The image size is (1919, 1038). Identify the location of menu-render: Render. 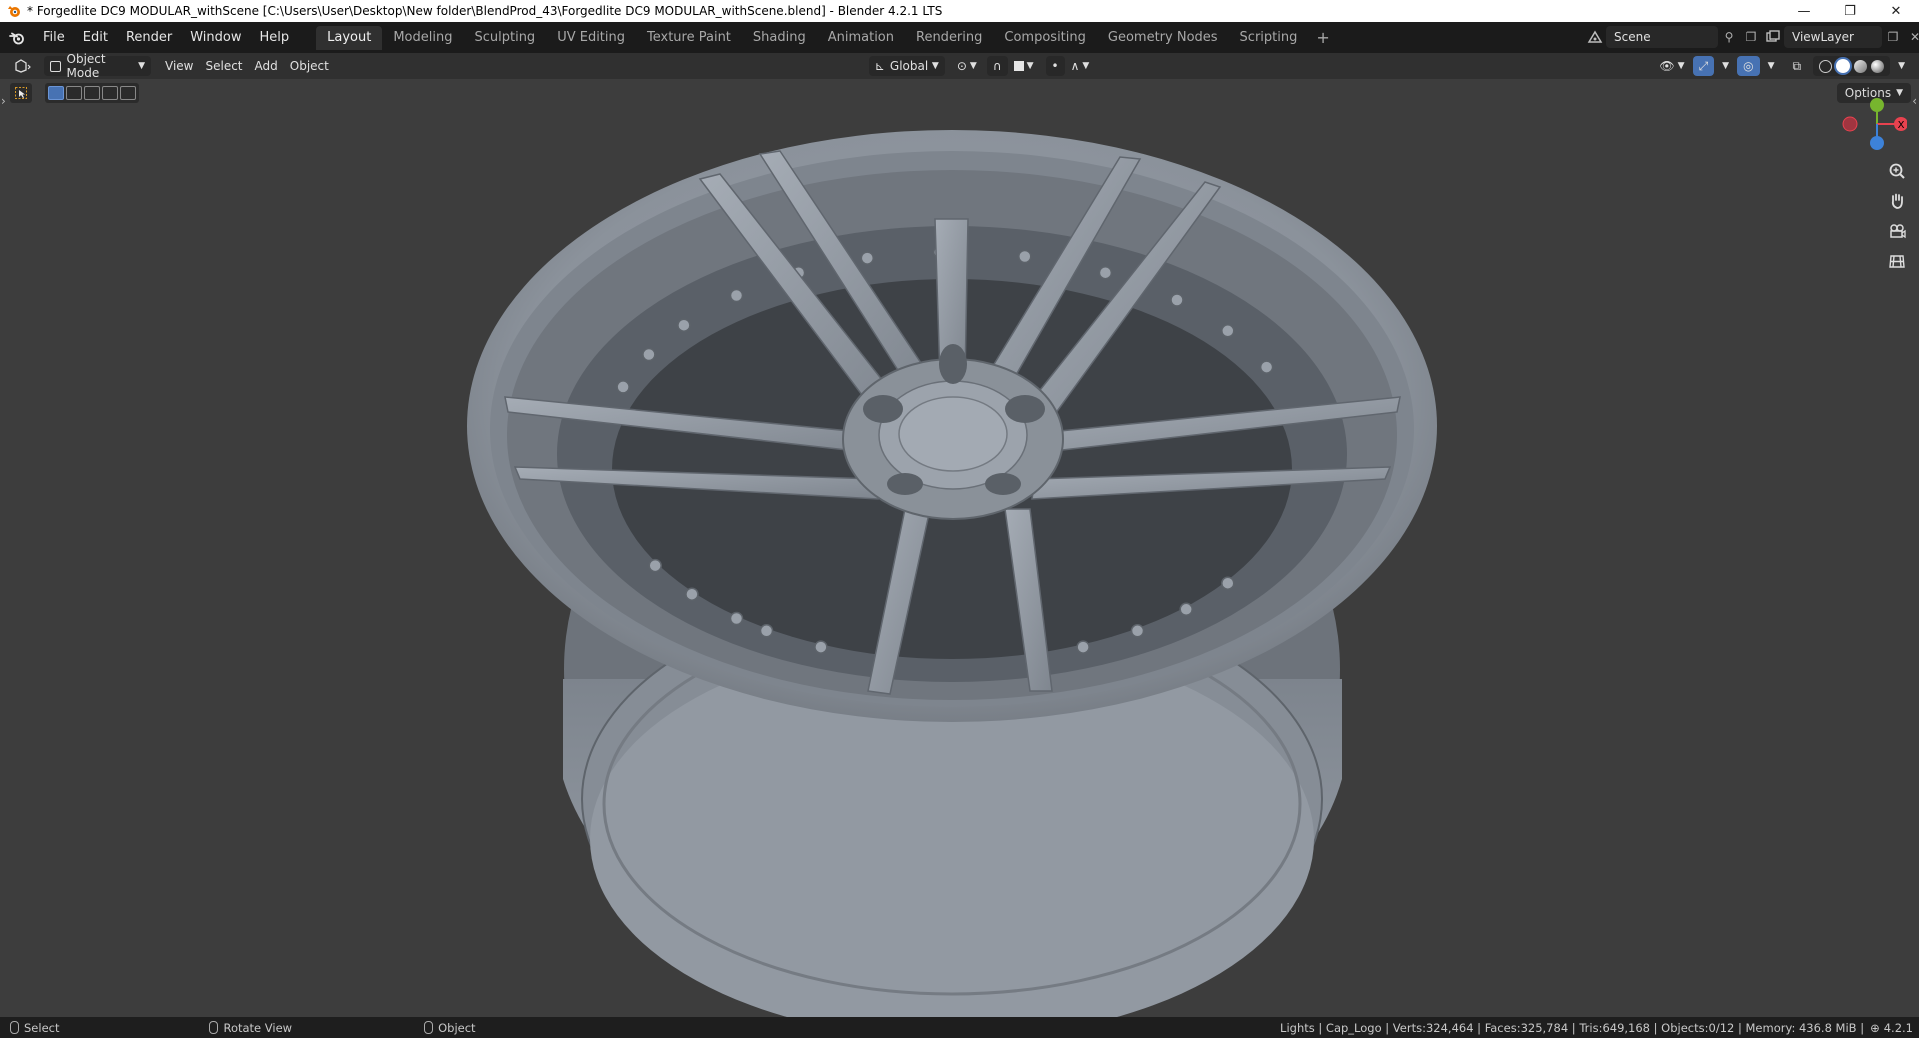
(149, 38).